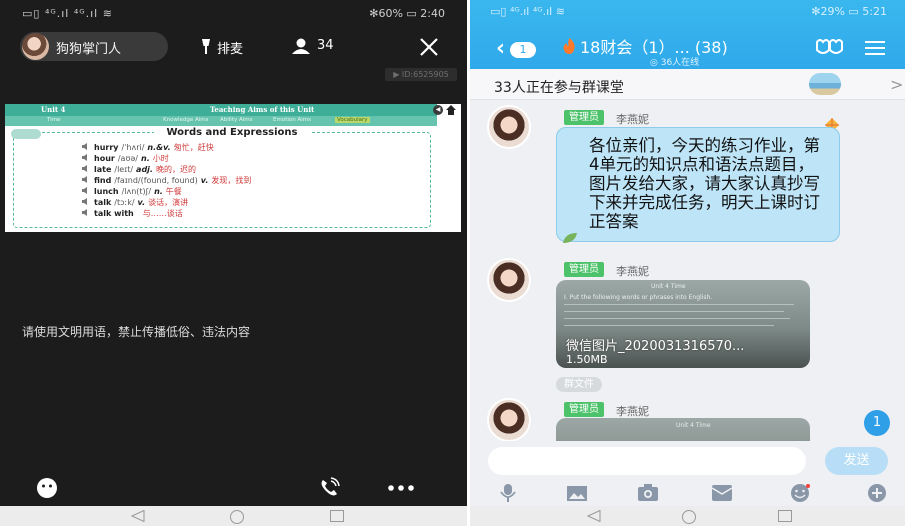 The height and width of the screenshot is (526, 905). What do you see at coordinates (579, 384) in the screenshot?
I see `group-file-tag: 群文件` at bounding box center [579, 384].